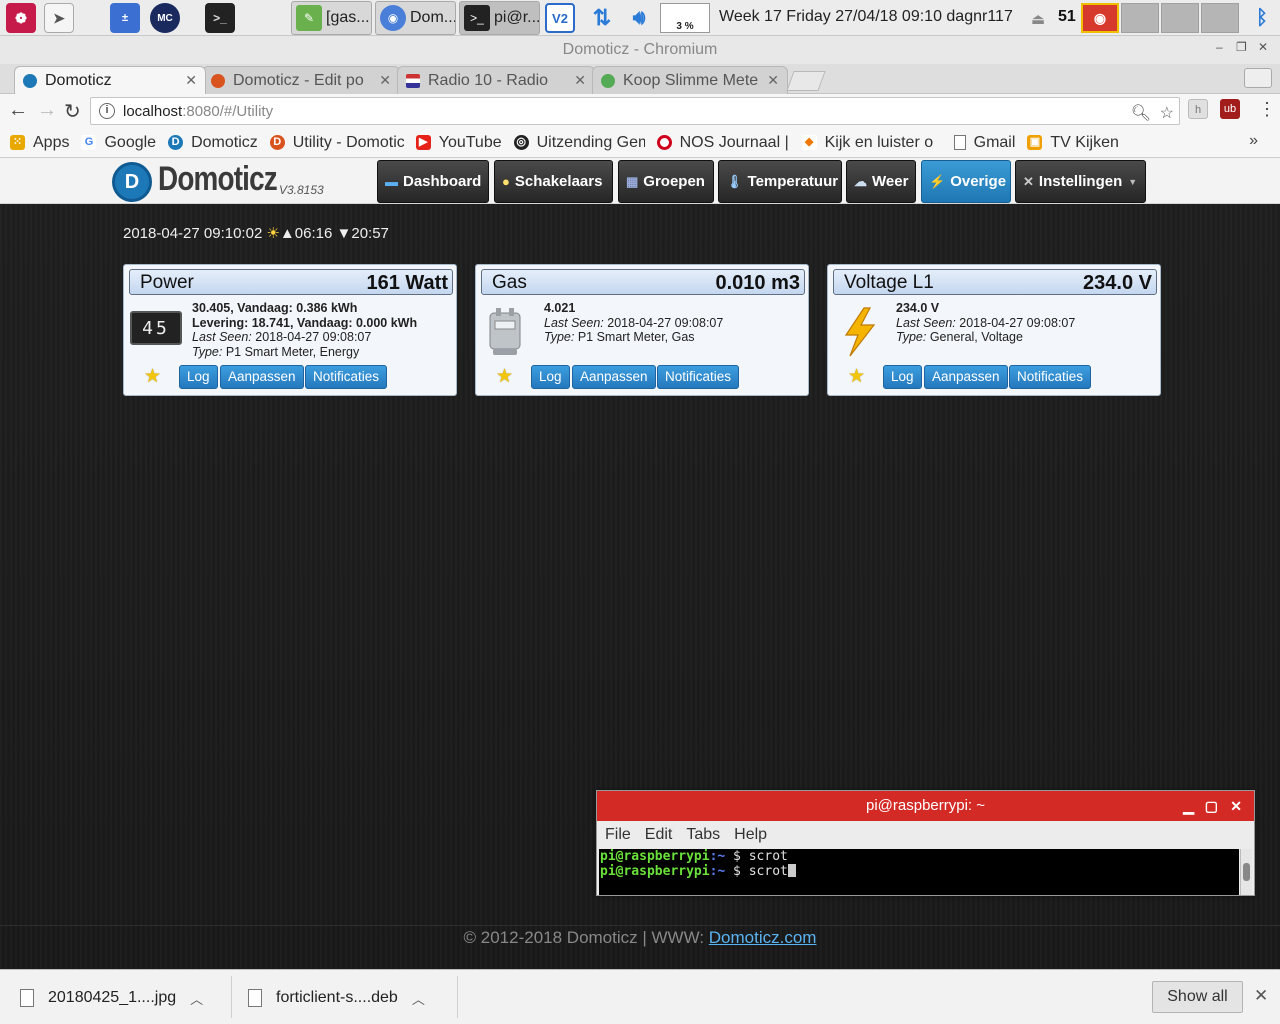 The image size is (1280, 1024). I want to click on bookmark-kijk-en-luister: ◆ Kijk en luister o, so click(871, 143).